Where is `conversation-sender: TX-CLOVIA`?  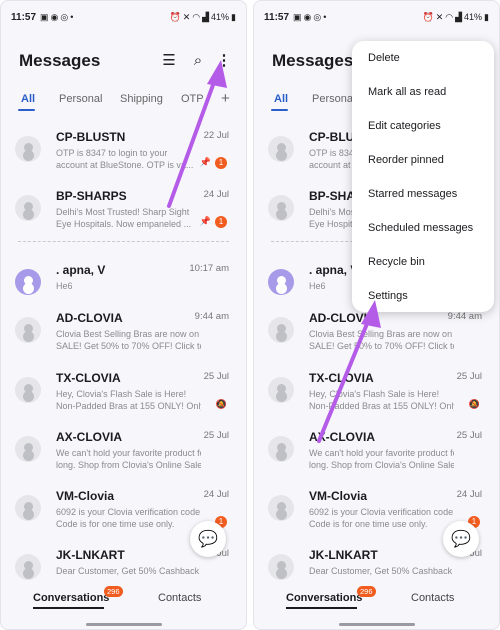 conversation-sender: TX-CLOVIA is located at coordinates (341, 378).